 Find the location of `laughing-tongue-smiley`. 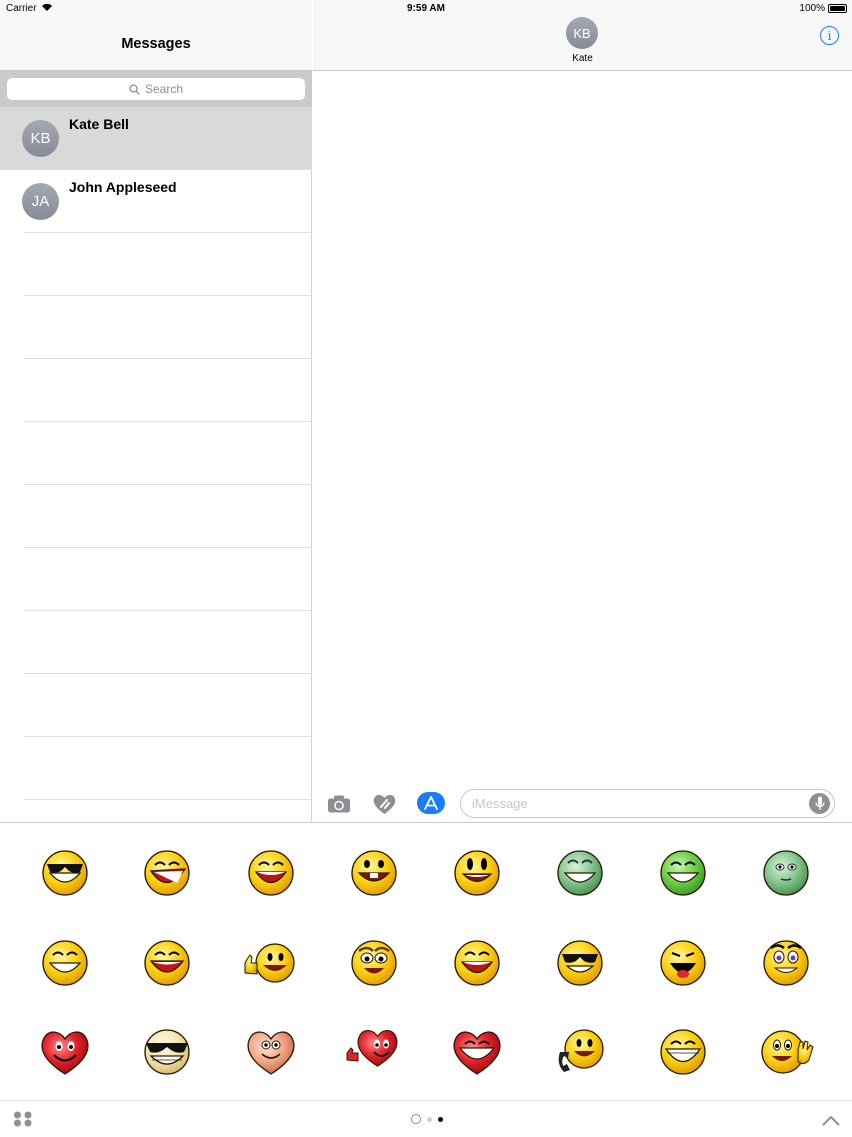

laughing-tongue-smiley is located at coordinates (167, 963).